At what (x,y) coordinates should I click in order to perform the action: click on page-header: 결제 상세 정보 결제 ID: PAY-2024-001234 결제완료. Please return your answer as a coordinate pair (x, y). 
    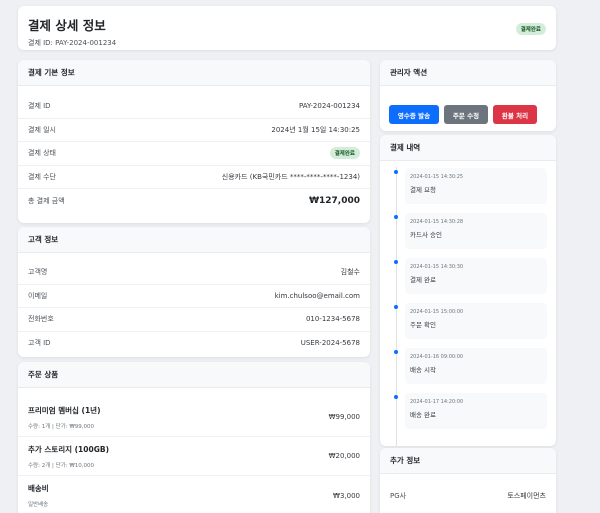
    Looking at the image, I should click on (287, 28).